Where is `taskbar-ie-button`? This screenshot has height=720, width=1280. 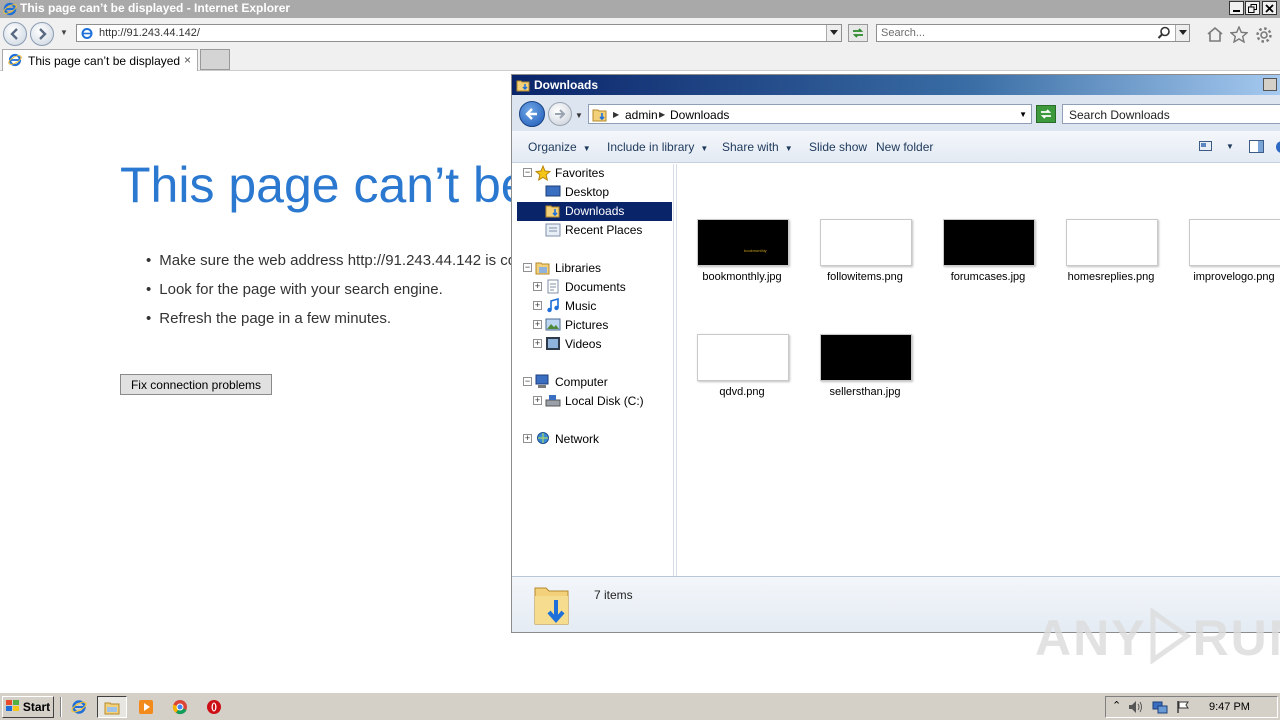 taskbar-ie-button is located at coordinates (79, 707).